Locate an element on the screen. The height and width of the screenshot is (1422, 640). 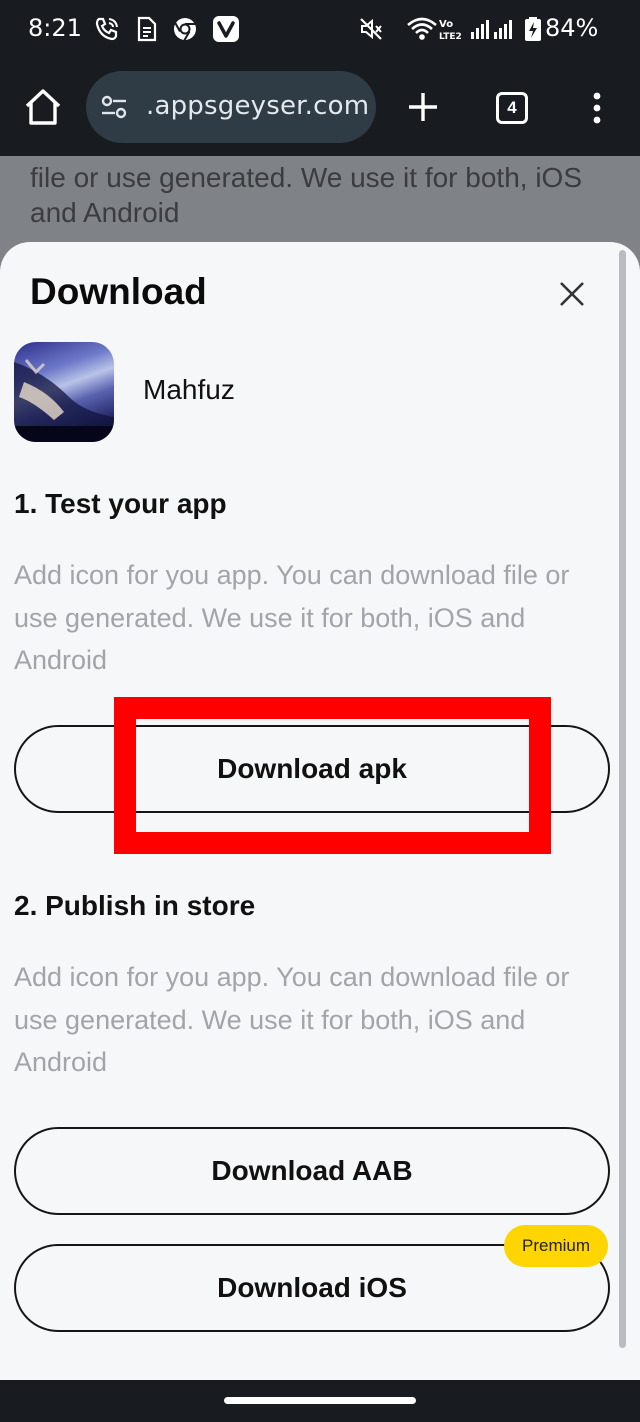
mute-icon is located at coordinates (371, 29).